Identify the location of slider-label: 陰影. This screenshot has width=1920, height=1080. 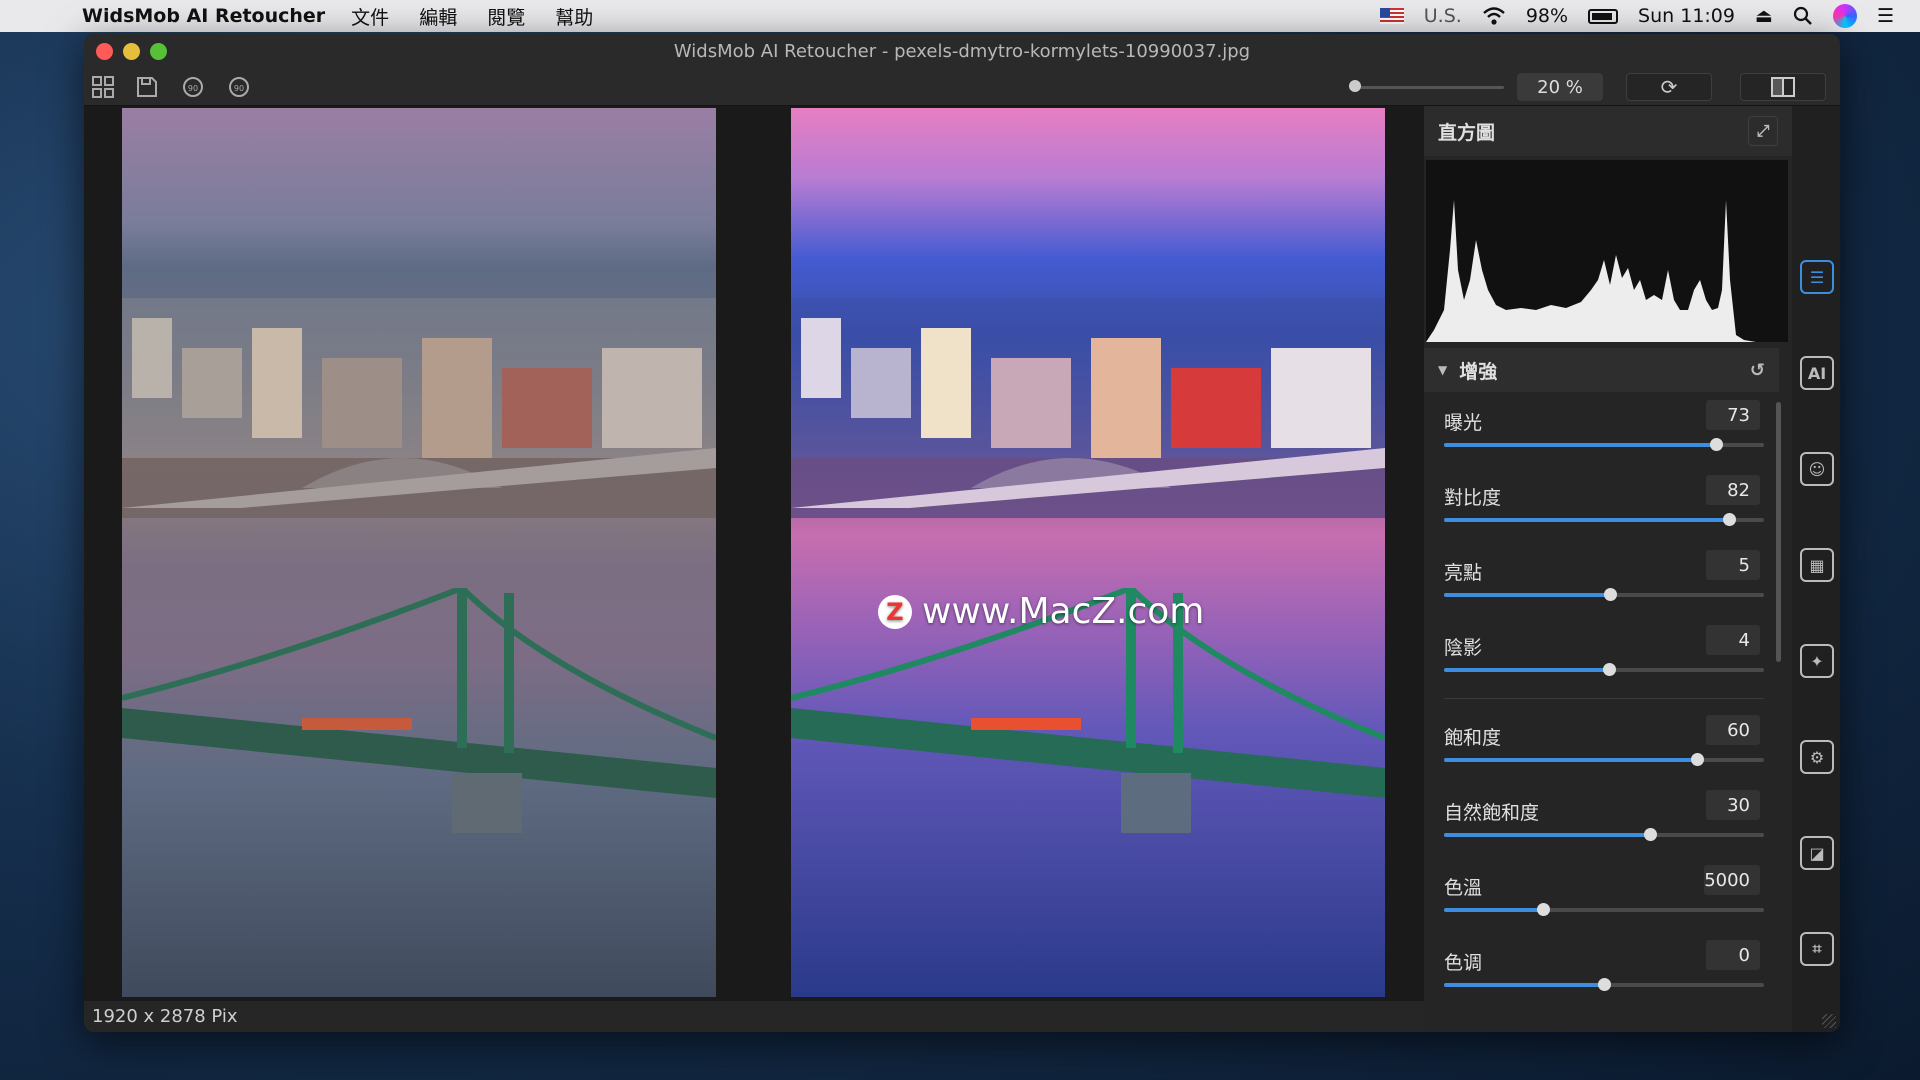
(1463, 648).